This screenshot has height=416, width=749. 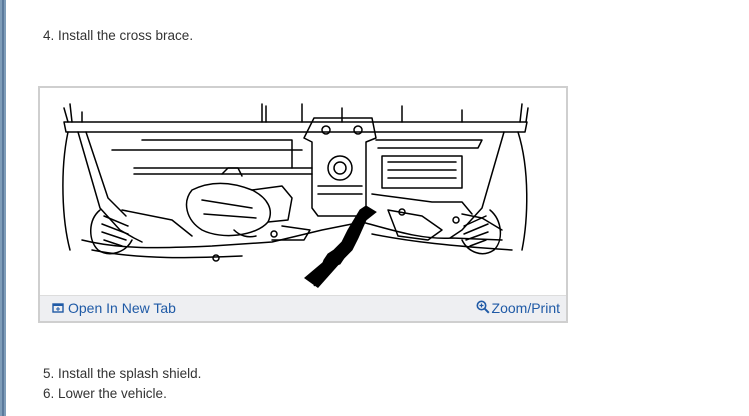 What do you see at coordinates (122, 308) in the screenshot?
I see `open-in-new-tab-label: Open In New Tab` at bounding box center [122, 308].